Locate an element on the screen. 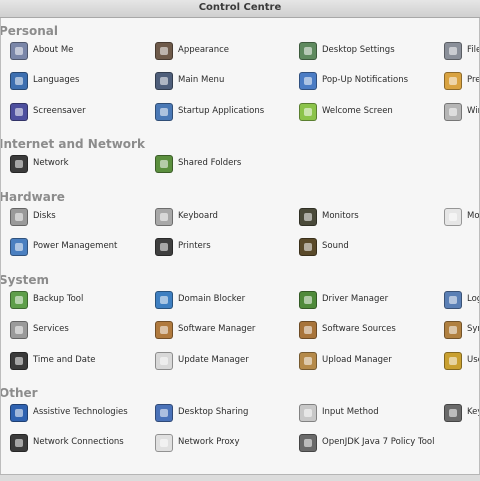 The height and width of the screenshot is (481, 480). applet-windows: Win is located at coordinates (461, 113).